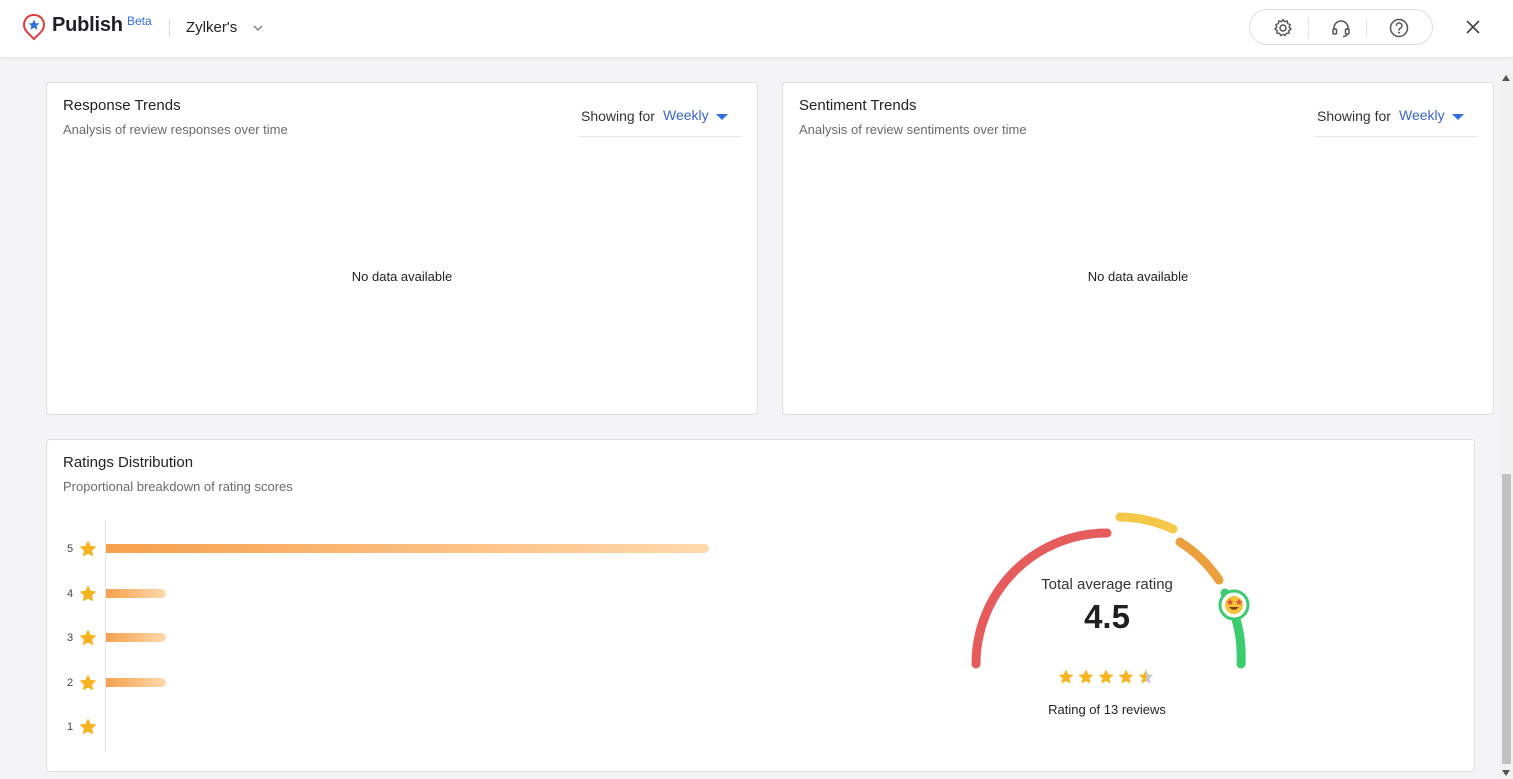 This screenshot has height=779, width=1513. Describe the element at coordinates (122, 105) in the screenshot. I see `card-title: Response Trends` at that location.